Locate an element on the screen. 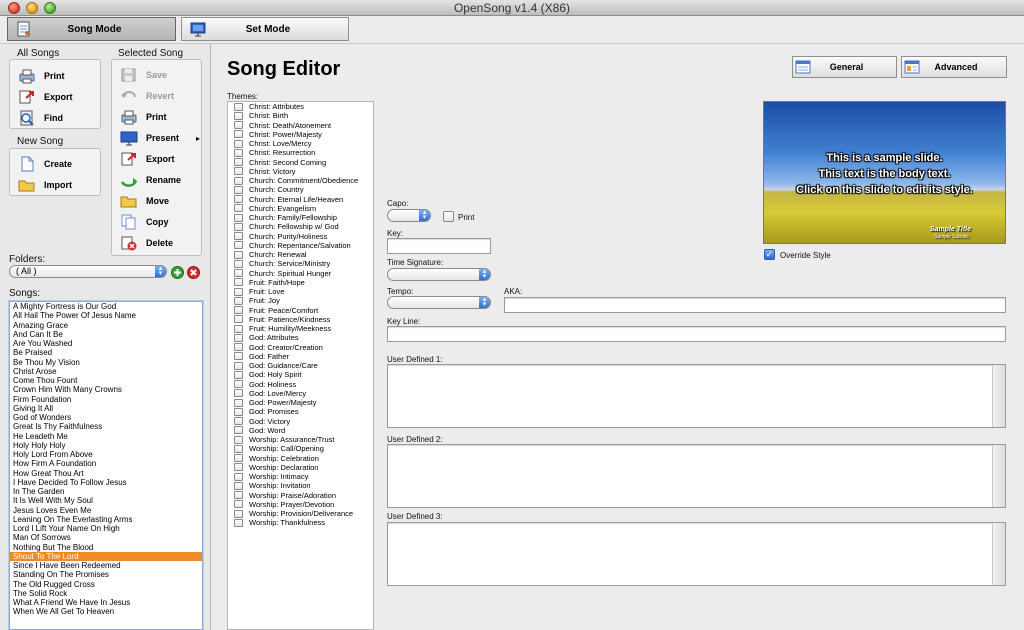 This screenshot has width=1024, height=630. song-list-item: Be Praised is located at coordinates (106, 352).